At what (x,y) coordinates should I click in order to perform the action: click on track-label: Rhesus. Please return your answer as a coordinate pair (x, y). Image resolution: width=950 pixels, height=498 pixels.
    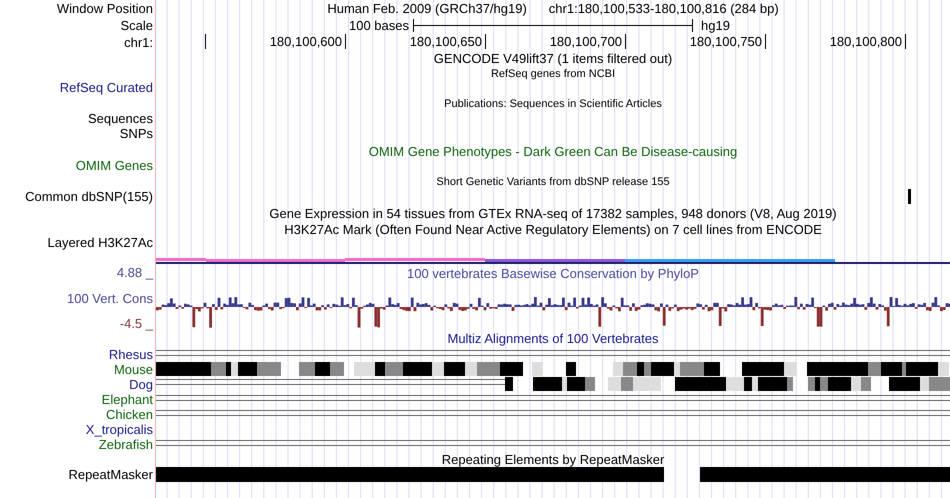
    Looking at the image, I should click on (131, 354).